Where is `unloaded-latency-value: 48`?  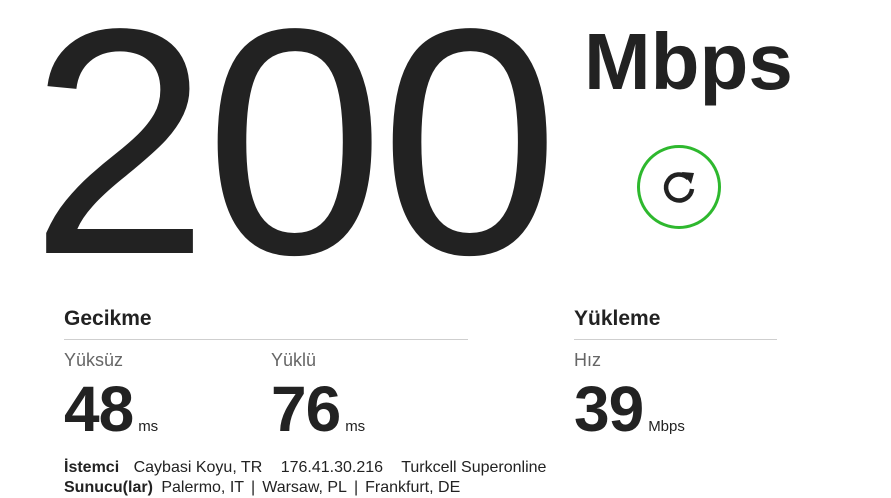
unloaded-latency-value: 48 is located at coordinates (99, 409).